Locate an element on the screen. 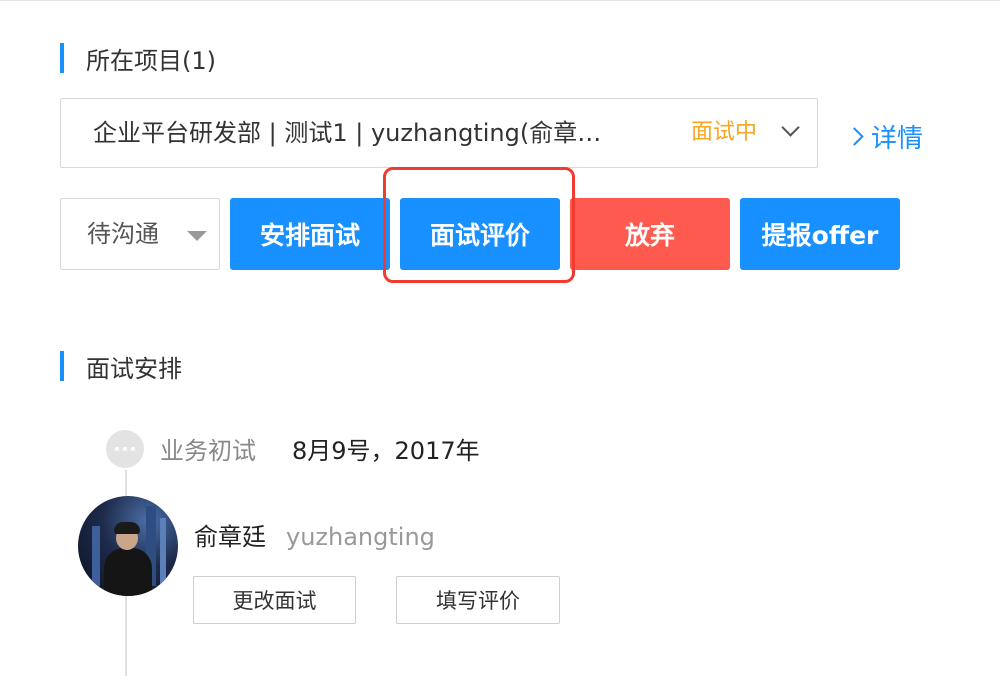 Image resolution: width=1000 pixels, height=676 pixels. status-dropdown-label: 待沟通 is located at coordinates (123, 234).